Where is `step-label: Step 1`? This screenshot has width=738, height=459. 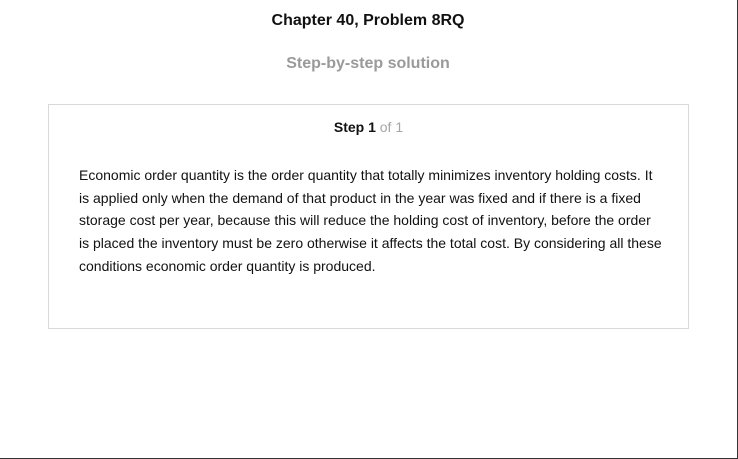
step-label: Step 1 is located at coordinates (354, 127).